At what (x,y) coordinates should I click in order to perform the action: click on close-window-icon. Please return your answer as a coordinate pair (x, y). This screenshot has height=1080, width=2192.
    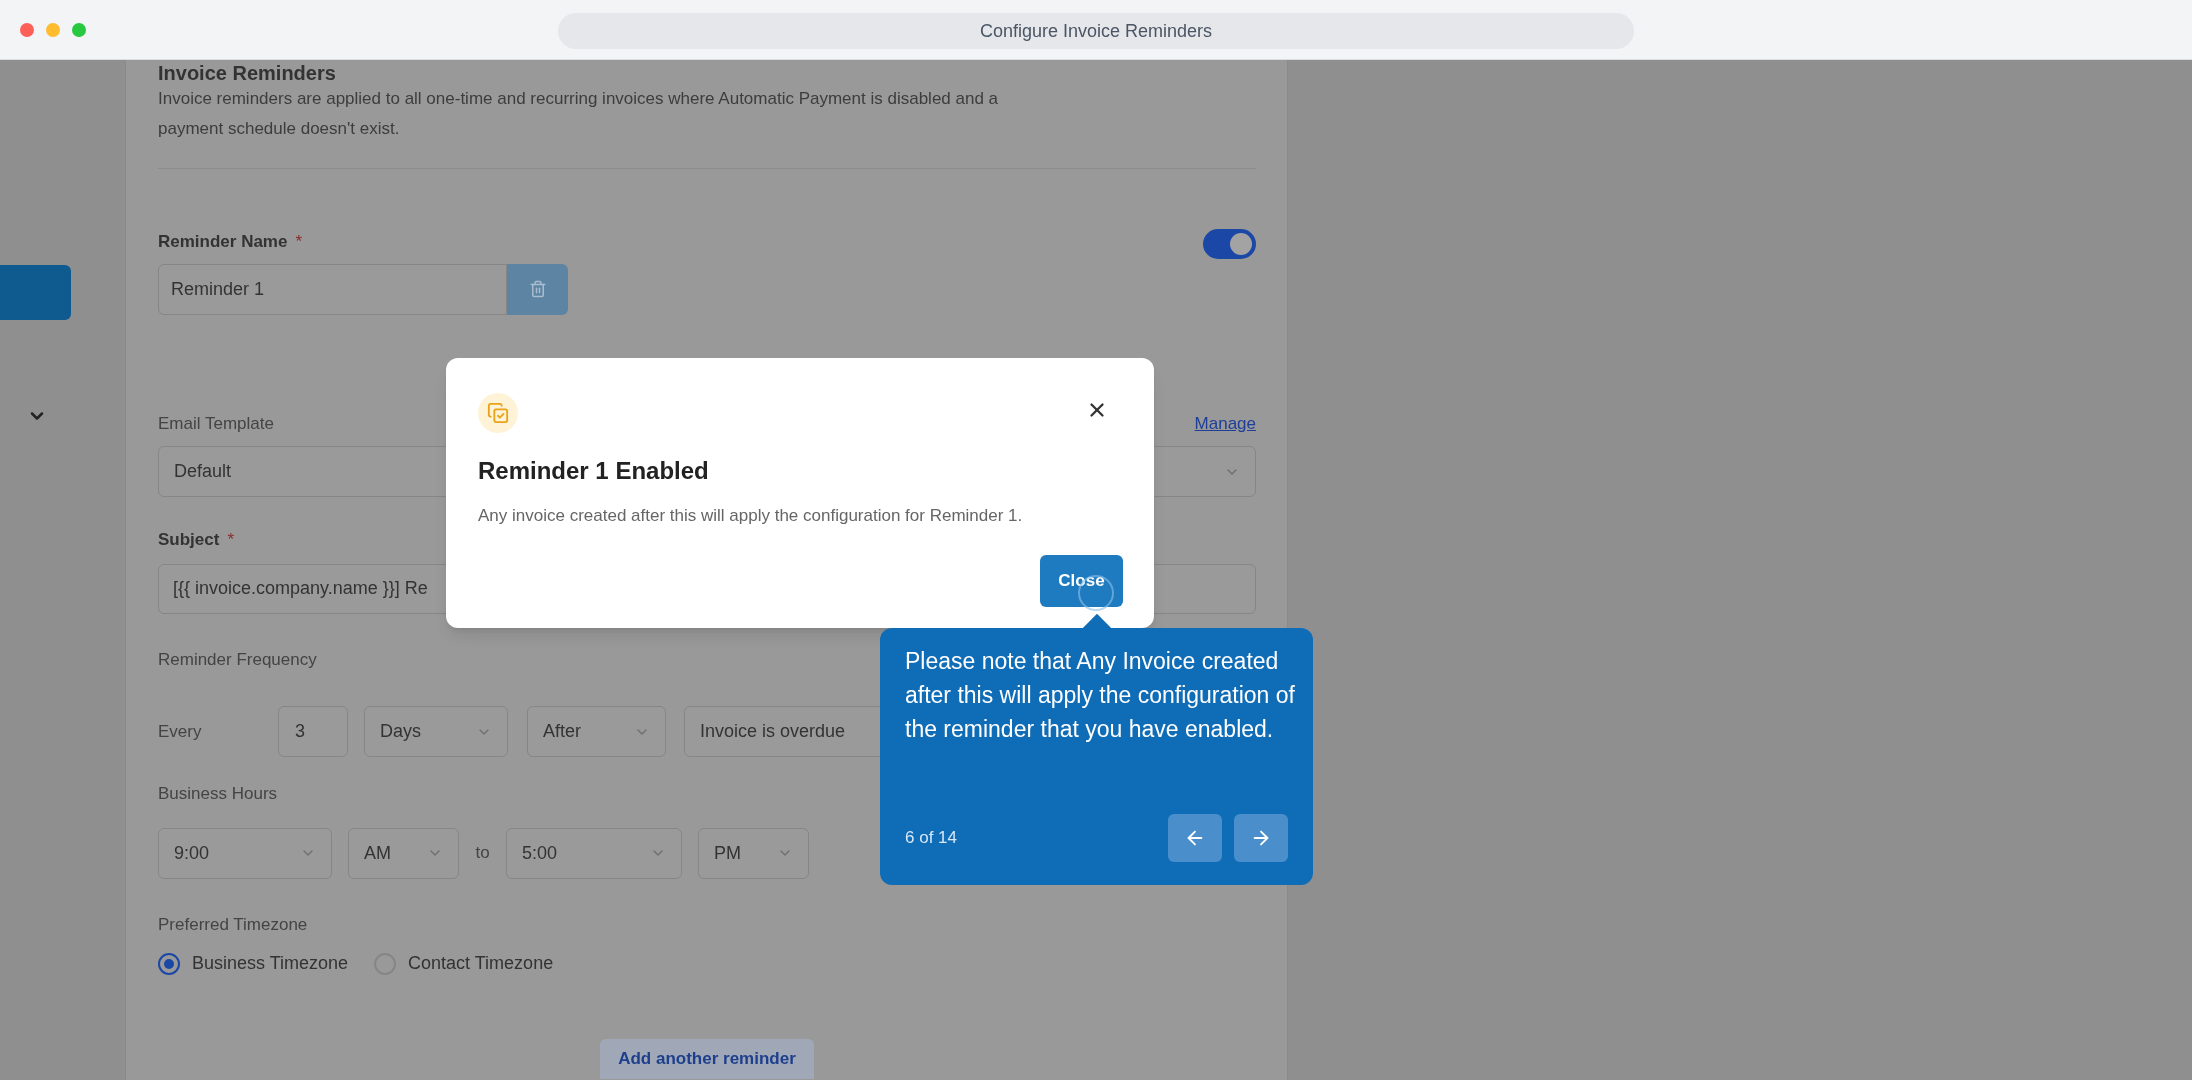
    Looking at the image, I should click on (27, 29).